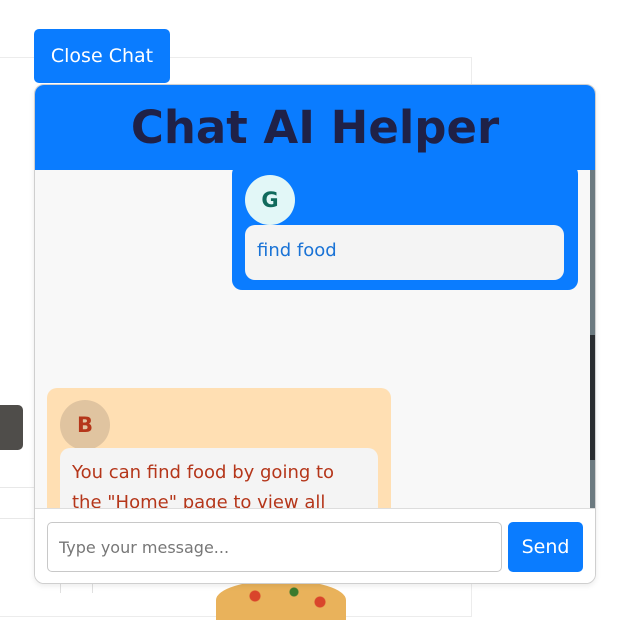 The height and width of the screenshot is (620, 621). Describe the element at coordinates (592, 397) in the screenshot. I see `scrollbar-thumb` at that location.